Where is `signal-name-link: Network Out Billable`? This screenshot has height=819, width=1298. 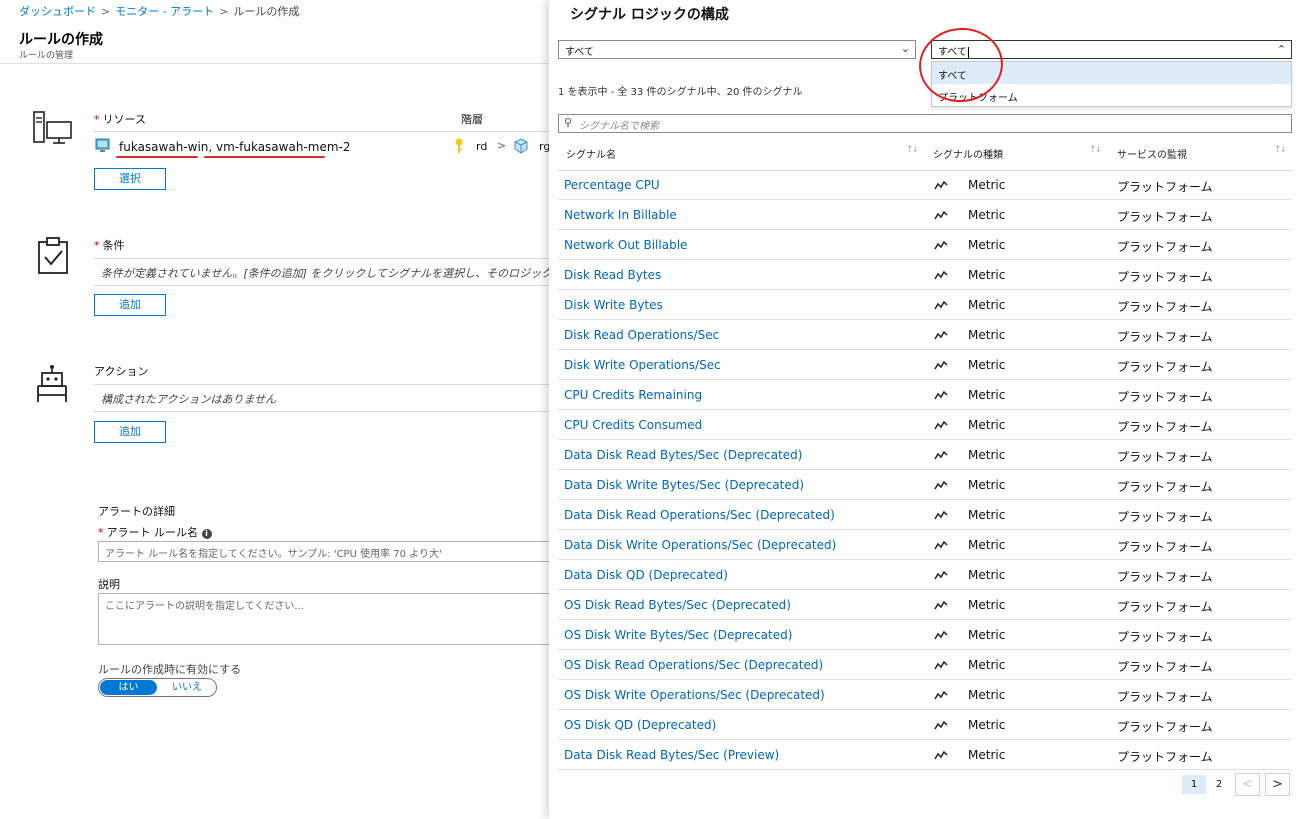
signal-name-link: Network Out Billable is located at coordinates (625, 245).